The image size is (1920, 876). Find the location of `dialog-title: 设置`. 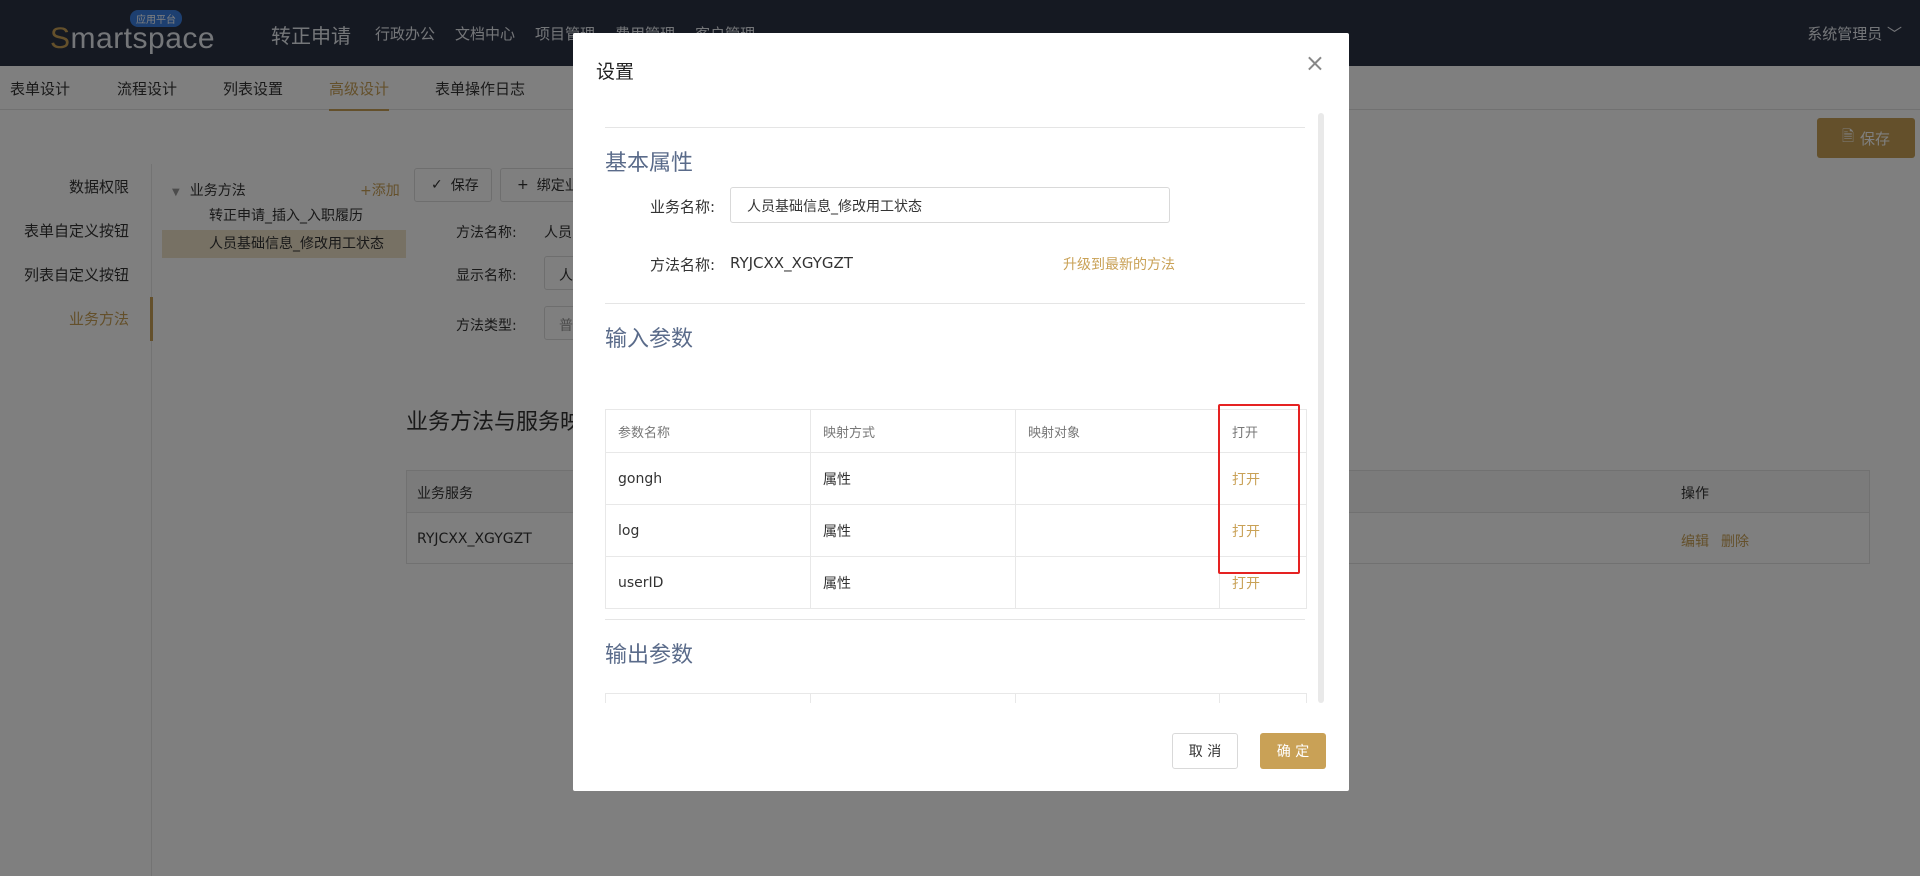

dialog-title: 设置 is located at coordinates (615, 72).